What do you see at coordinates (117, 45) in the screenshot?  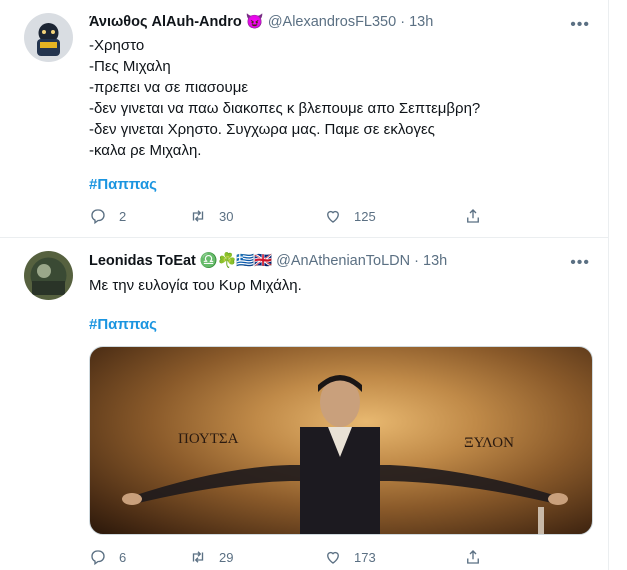 I see `tweet-line: -Χρηστο` at bounding box center [117, 45].